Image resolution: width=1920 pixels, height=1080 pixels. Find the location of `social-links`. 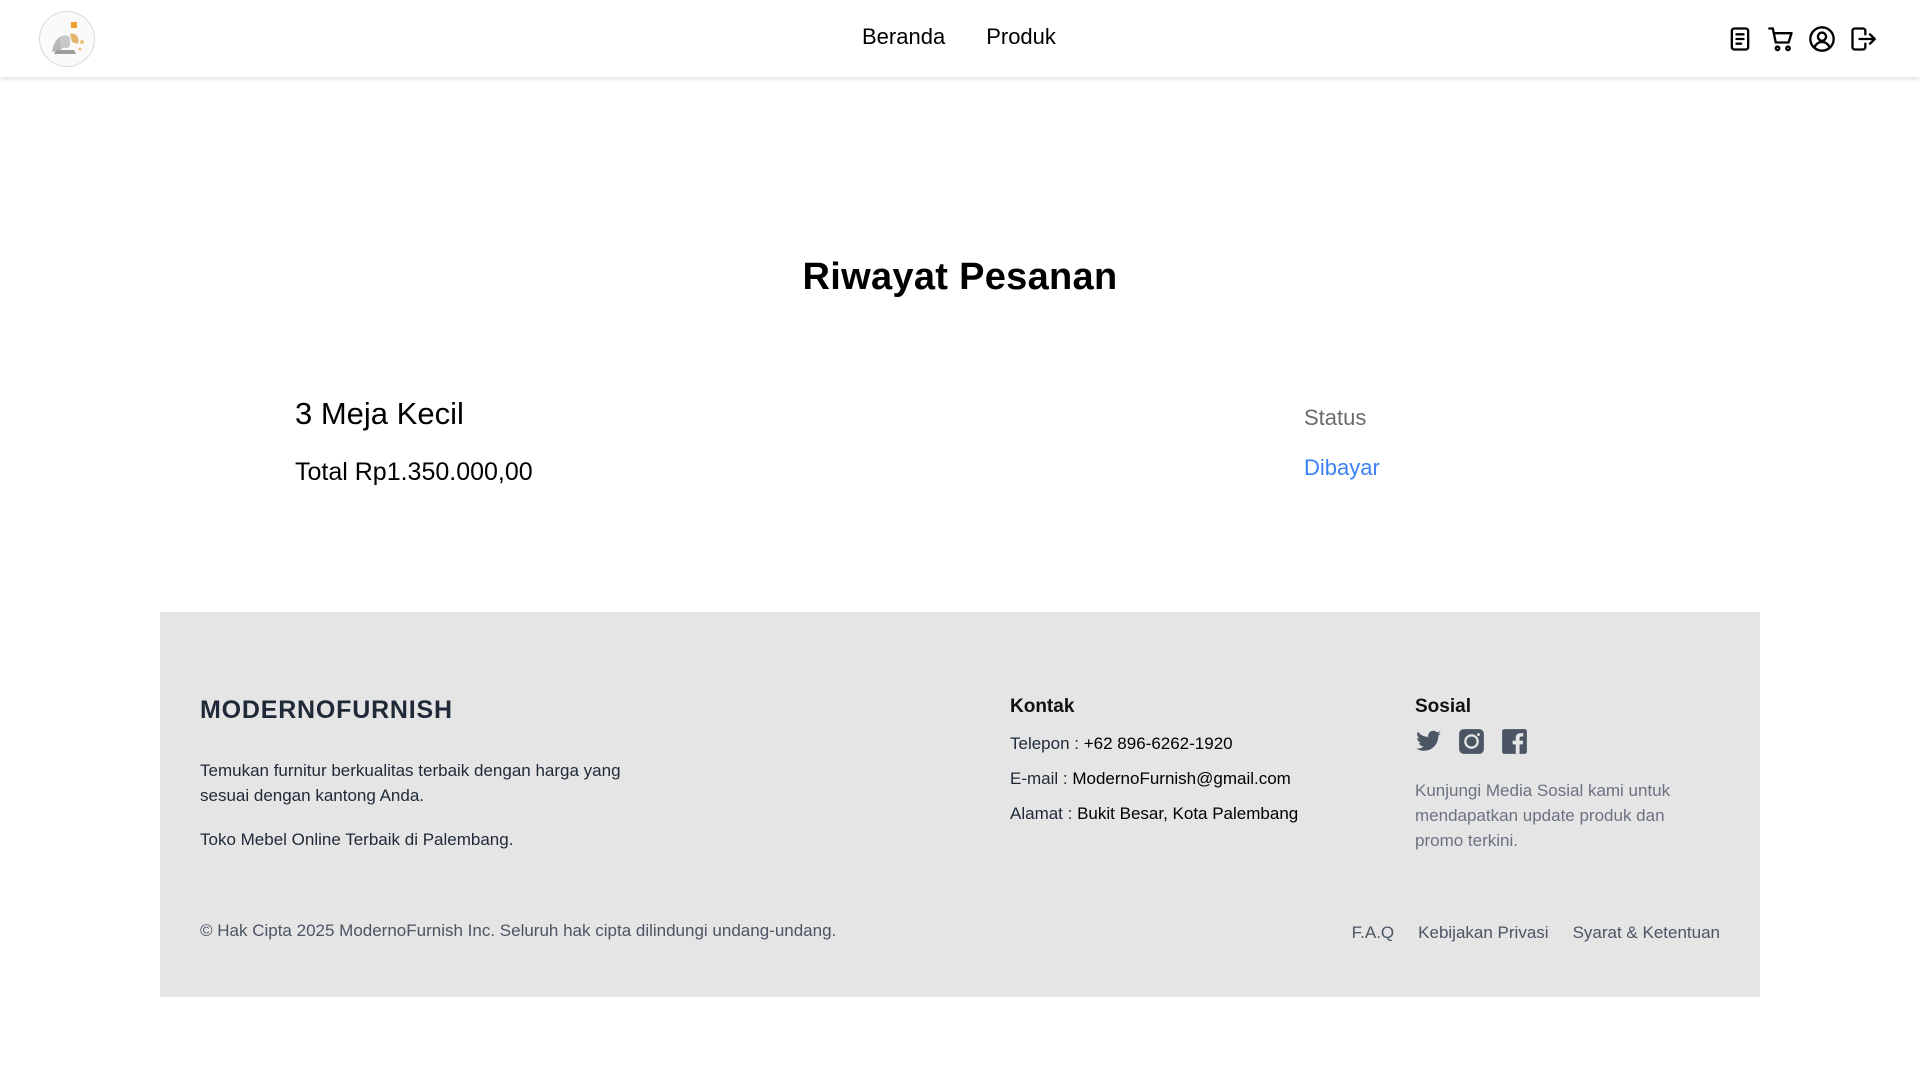

social-links is located at coordinates (1471, 741).